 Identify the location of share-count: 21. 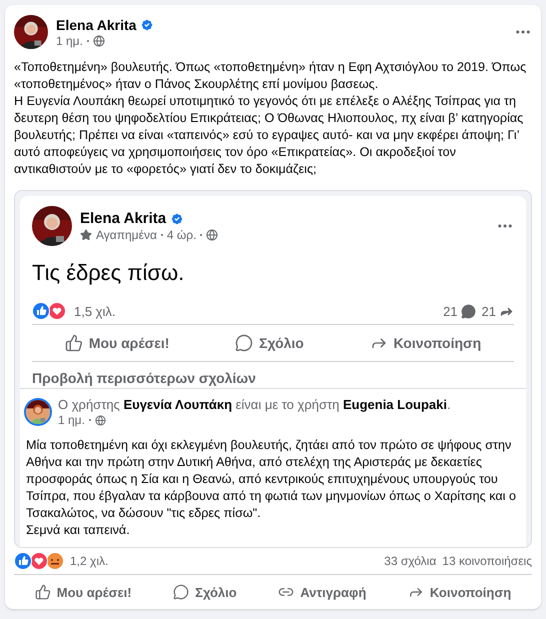
(489, 311).